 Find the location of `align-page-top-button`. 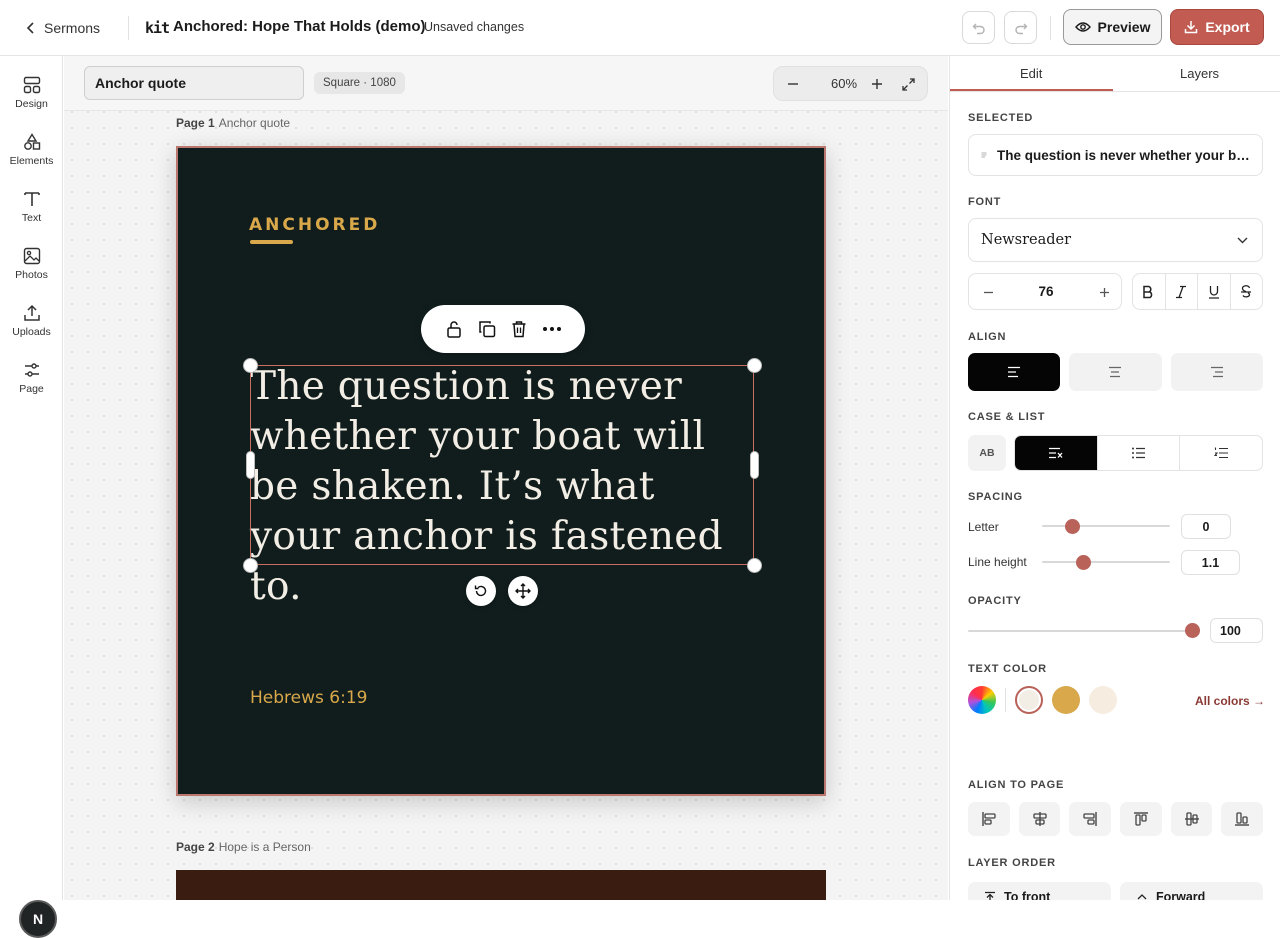

align-page-top-button is located at coordinates (1141, 819).